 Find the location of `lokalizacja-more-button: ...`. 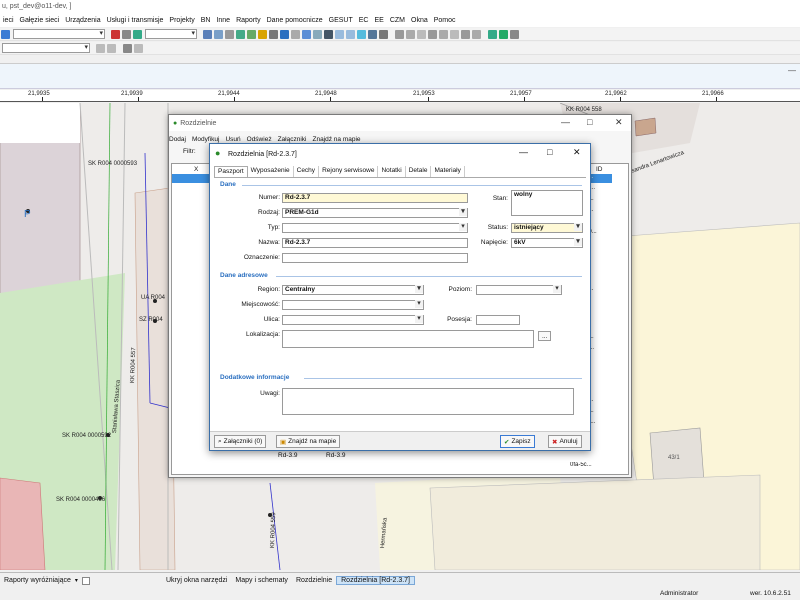

lokalizacja-more-button: ... is located at coordinates (545, 336).